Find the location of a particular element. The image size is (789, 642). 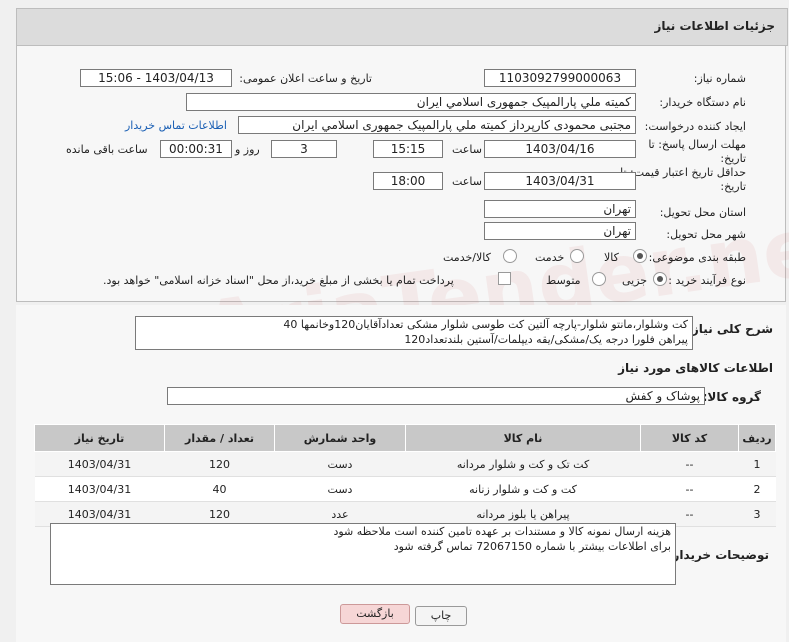

contact-info-link: اطلاعات تماس خریدار is located at coordinates (176, 125).